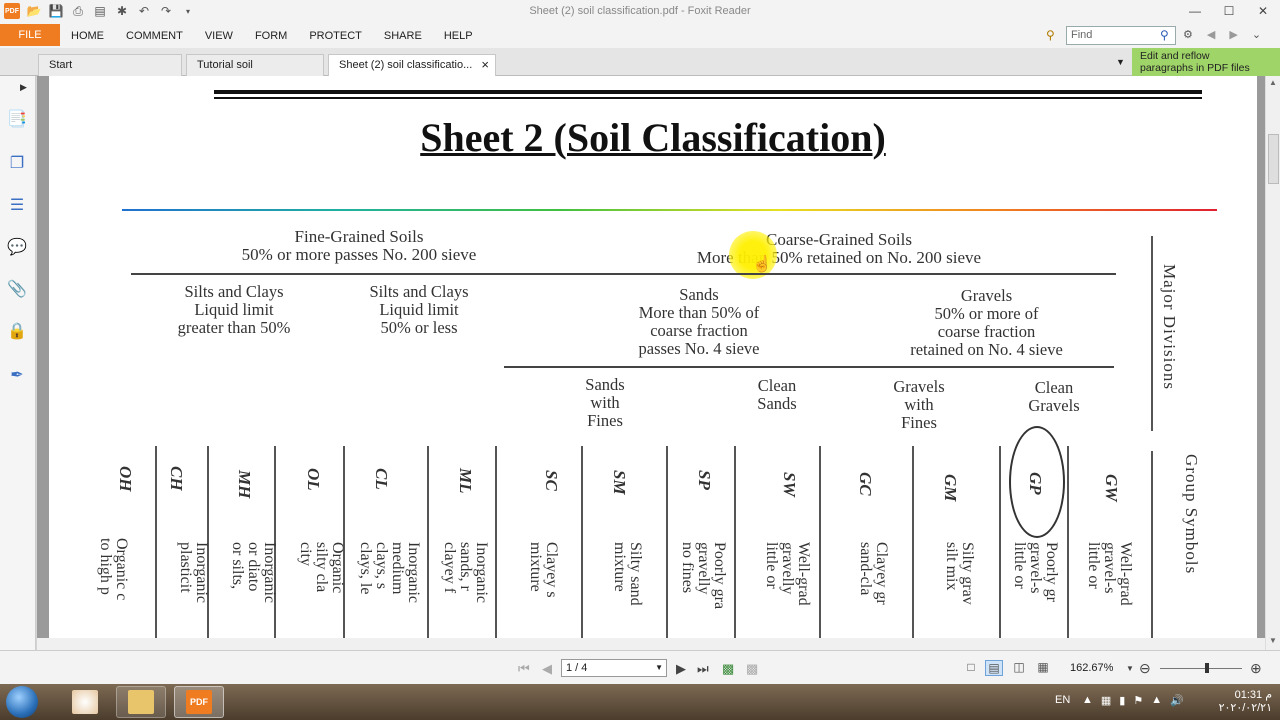 The image size is (1280, 720). What do you see at coordinates (1051, 572) in the screenshot?
I see `desc-gp-line1: Poorly gr` at bounding box center [1051, 572].